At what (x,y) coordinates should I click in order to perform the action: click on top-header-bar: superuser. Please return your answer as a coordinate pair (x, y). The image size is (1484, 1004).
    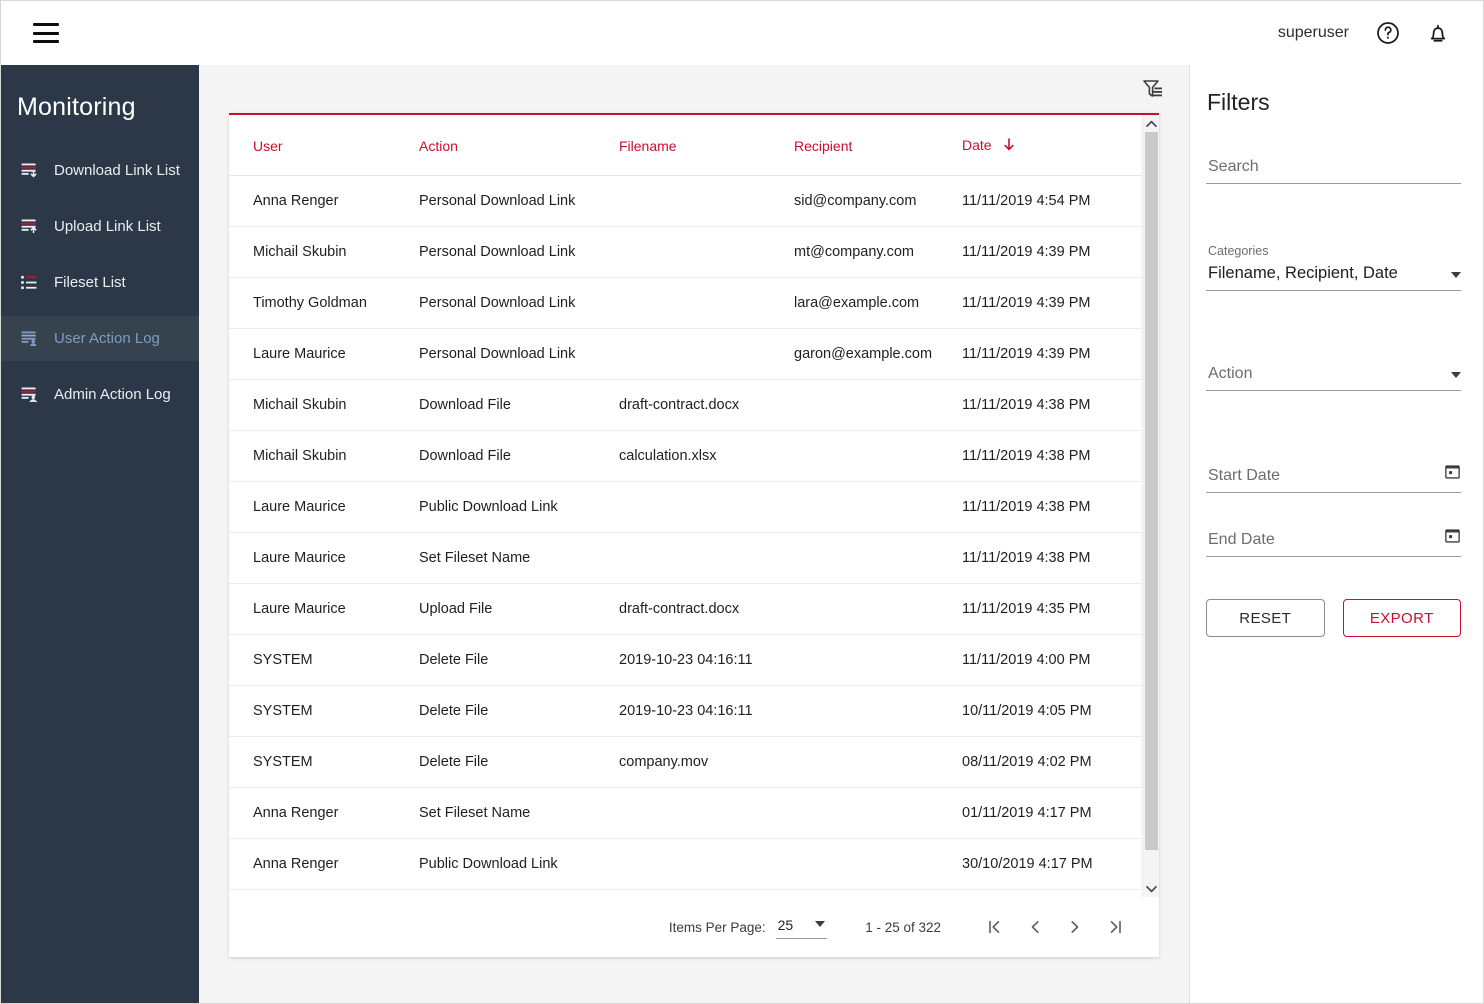
    Looking at the image, I should click on (742, 33).